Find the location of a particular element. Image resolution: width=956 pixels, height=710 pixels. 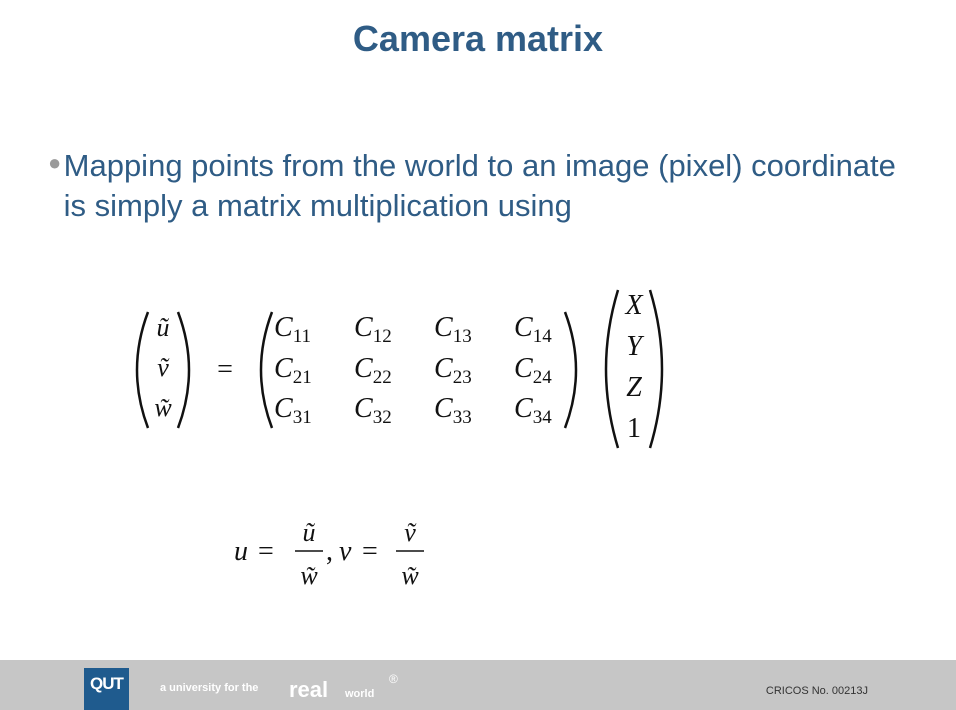

eq2-u-numerator: ũ is located at coordinates (309, 532).